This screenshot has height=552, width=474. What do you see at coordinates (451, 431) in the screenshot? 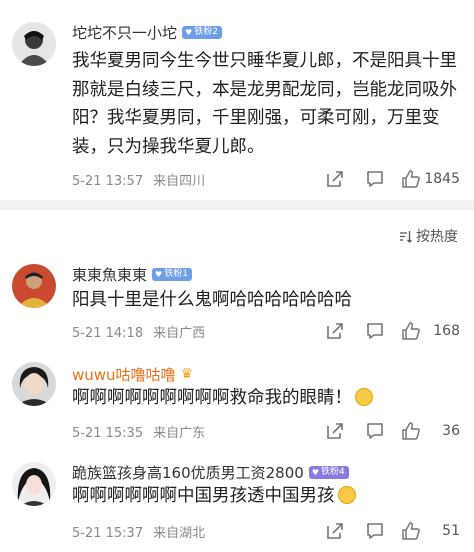
I see `like-count: 36` at bounding box center [451, 431].